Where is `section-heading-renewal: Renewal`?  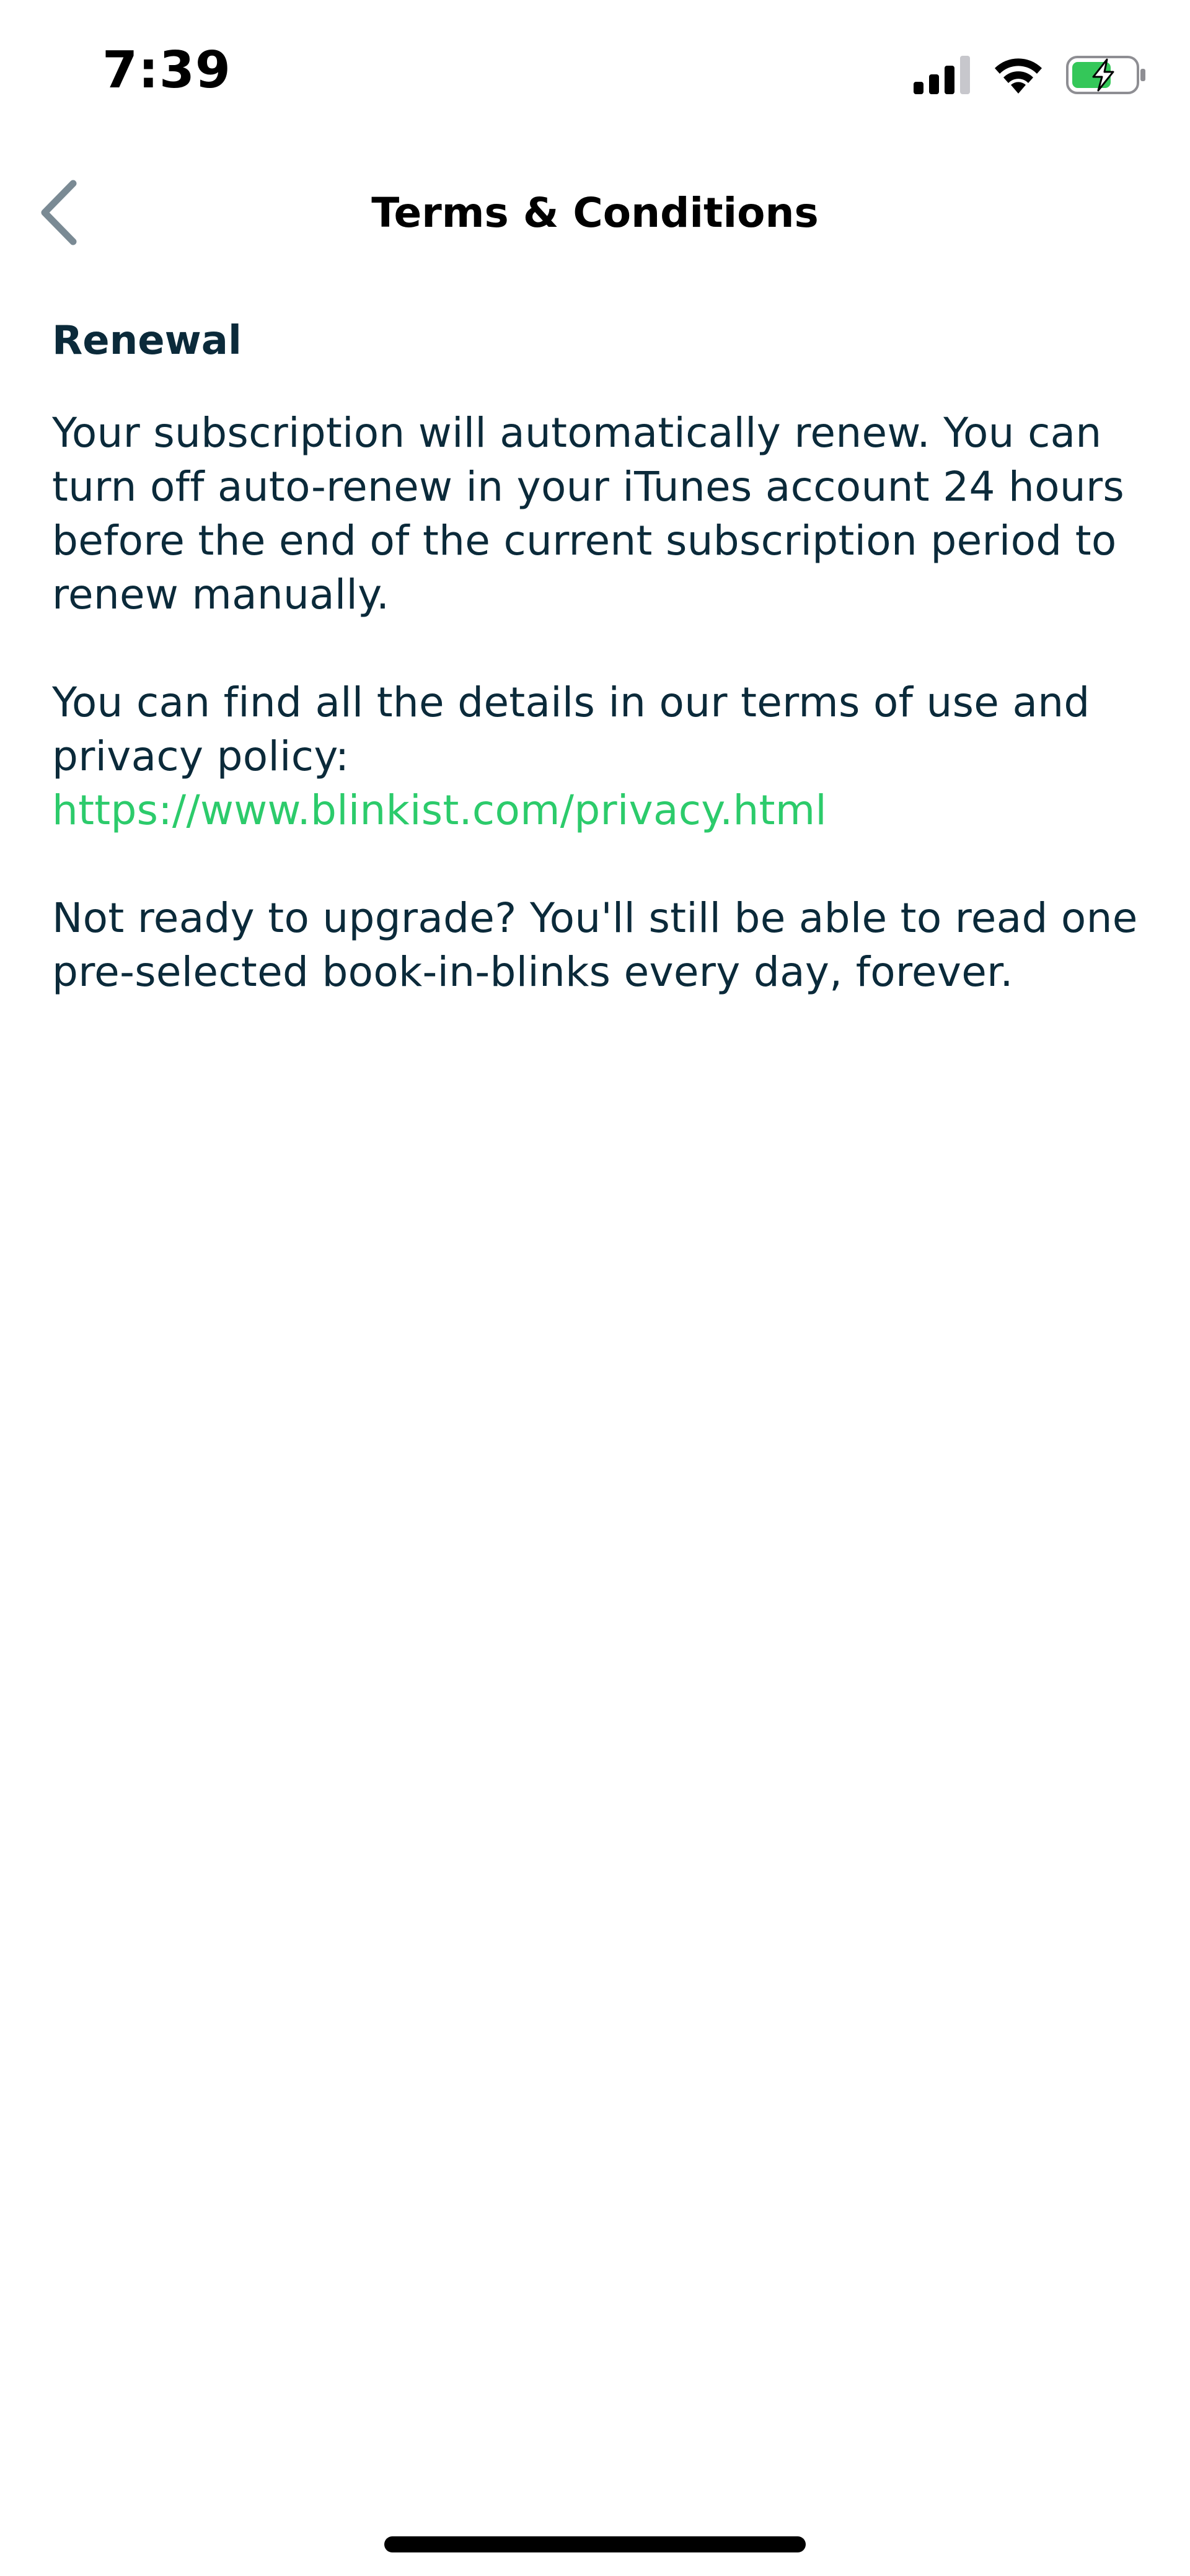 section-heading-renewal: Renewal is located at coordinates (147, 341).